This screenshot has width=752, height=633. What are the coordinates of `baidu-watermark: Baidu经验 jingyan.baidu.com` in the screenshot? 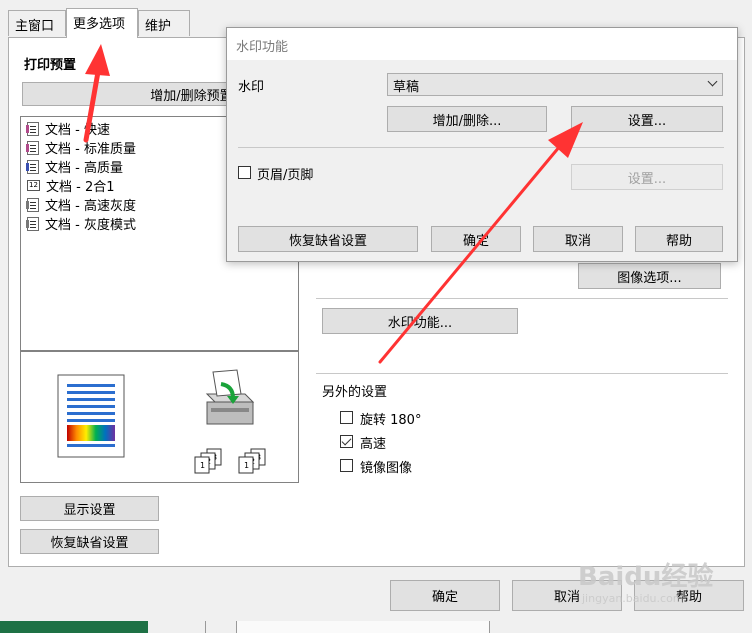 It's located at (663, 592).